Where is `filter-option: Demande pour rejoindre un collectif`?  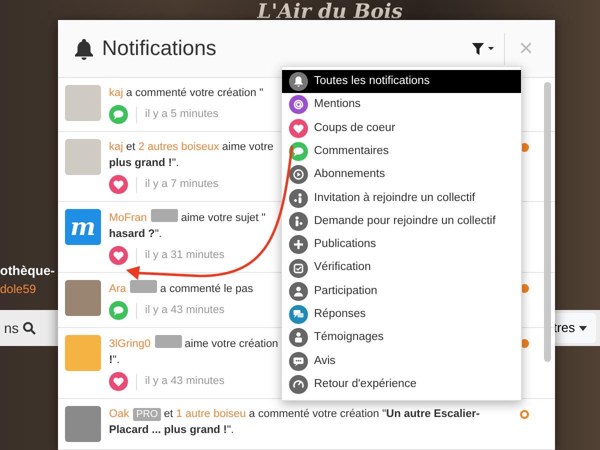
filter-option: Demande pour rejoindre un collectif is located at coordinates (401, 222).